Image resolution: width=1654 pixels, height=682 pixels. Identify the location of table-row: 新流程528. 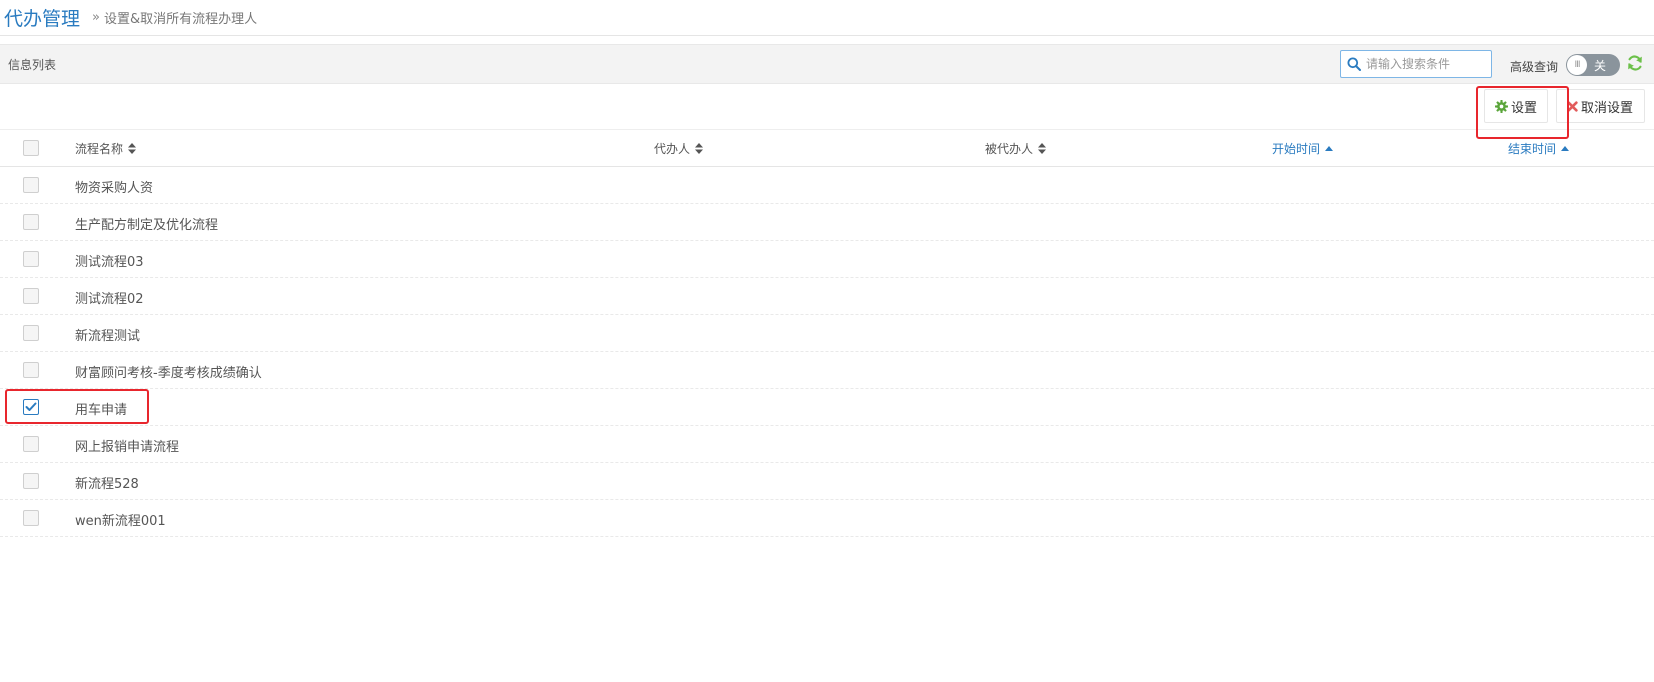
(827, 481).